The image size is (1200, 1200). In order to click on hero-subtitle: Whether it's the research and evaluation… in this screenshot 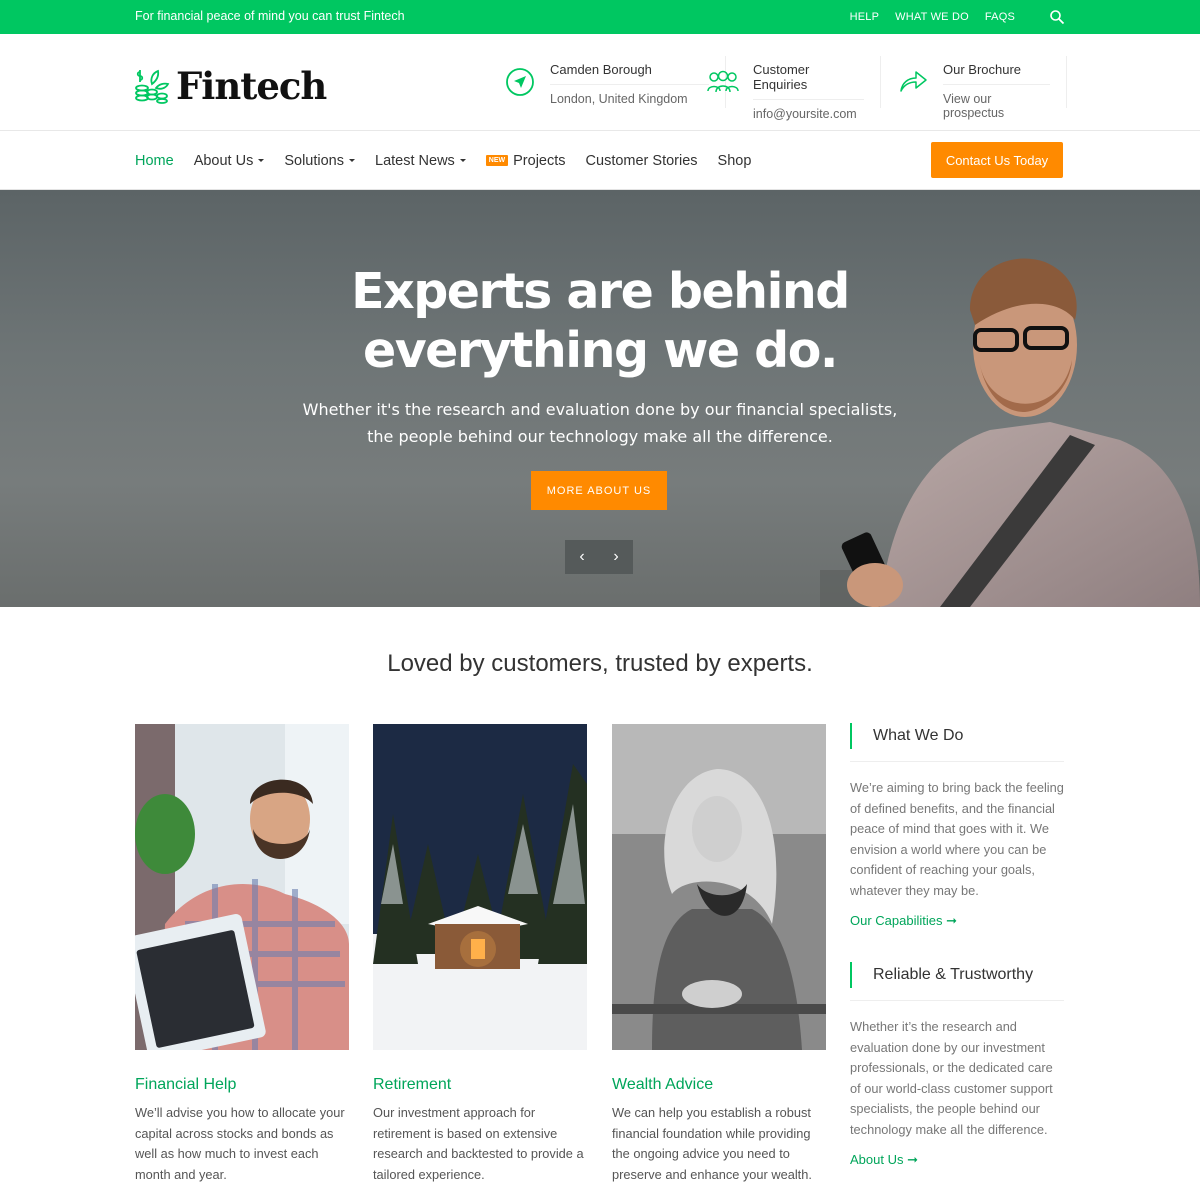, I will do `click(600, 423)`.